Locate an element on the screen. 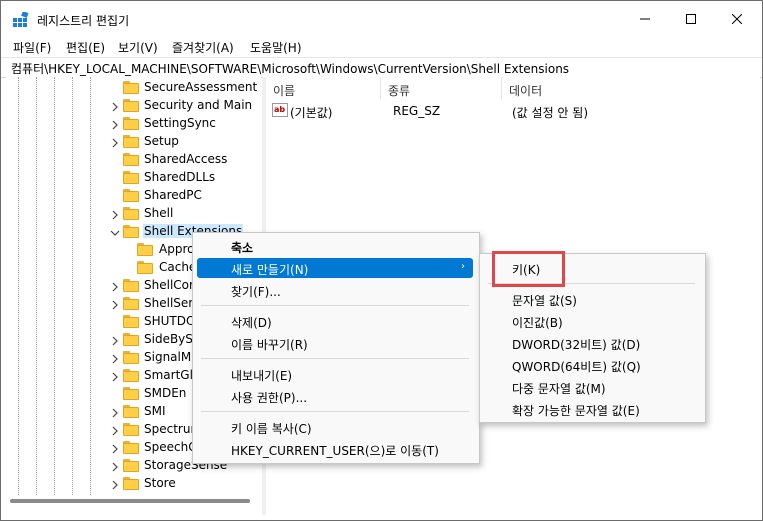 Image resolution: width=763 pixels, height=521 pixels. registry-app-icon is located at coordinates (21, 19).